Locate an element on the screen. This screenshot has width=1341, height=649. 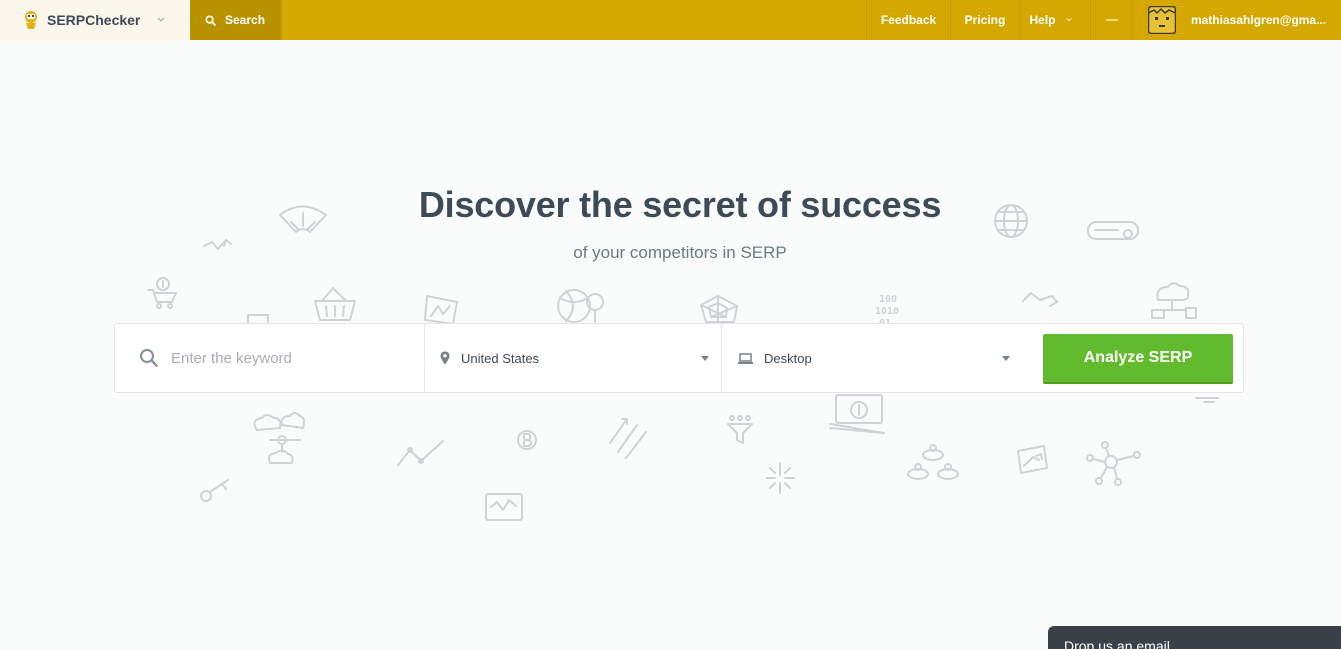
brand-switcher: SERPChecker is located at coordinates (95, 20).